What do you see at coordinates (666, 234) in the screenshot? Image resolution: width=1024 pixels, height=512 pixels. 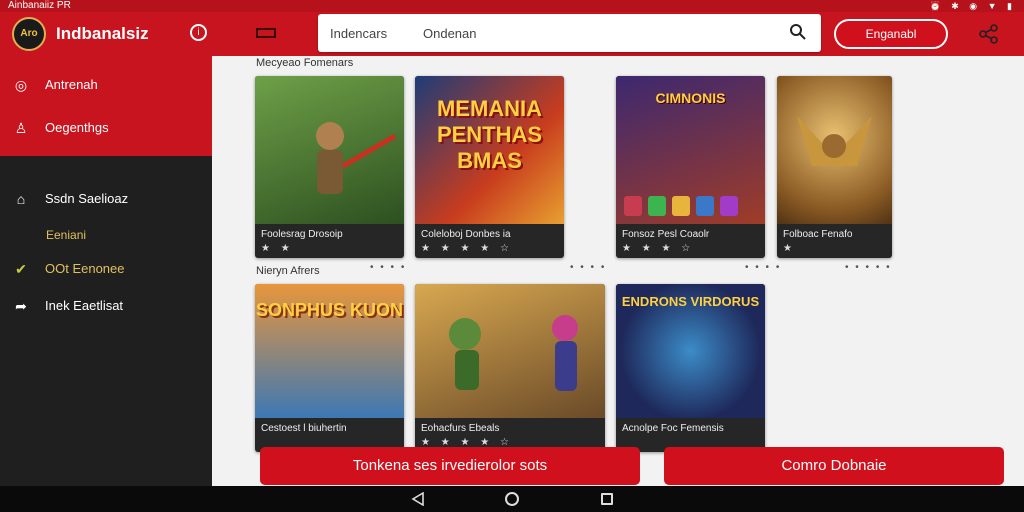 I see `game-card-title: Fonsoz Pesl Coaolr` at bounding box center [666, 234].